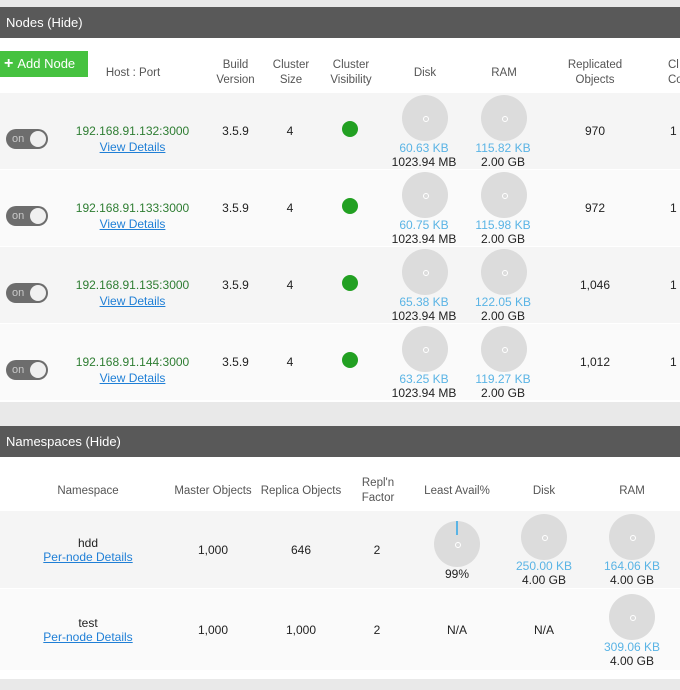 The width and height of the screenshot is (680, 690). Describe the element at coordinates (595, 131) in the screenshot. I see `node-replicated: 970` at that location.